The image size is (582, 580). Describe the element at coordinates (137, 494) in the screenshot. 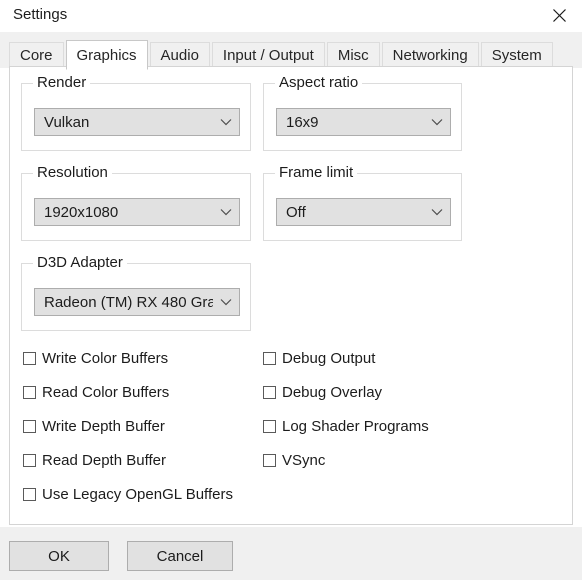

I see `checkbox-label: Use Legacy OpenGL Buffers` at that location.